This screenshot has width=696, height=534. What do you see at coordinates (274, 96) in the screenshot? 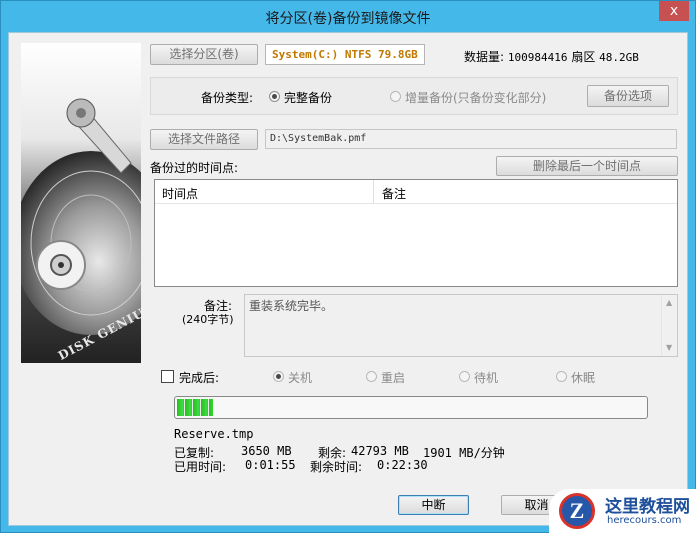
I see `full-backup-radio` at bounding box center [274, 96].